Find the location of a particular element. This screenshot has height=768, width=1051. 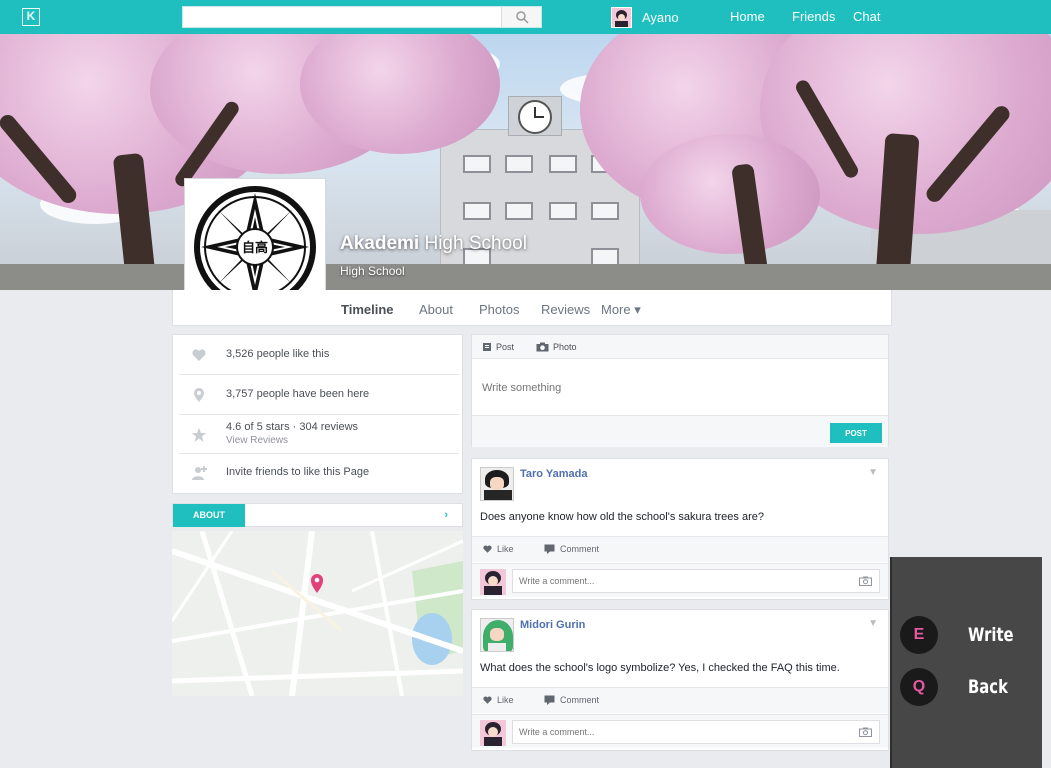

about-section-header: ABOUT › is located at coordinates (317, 515).